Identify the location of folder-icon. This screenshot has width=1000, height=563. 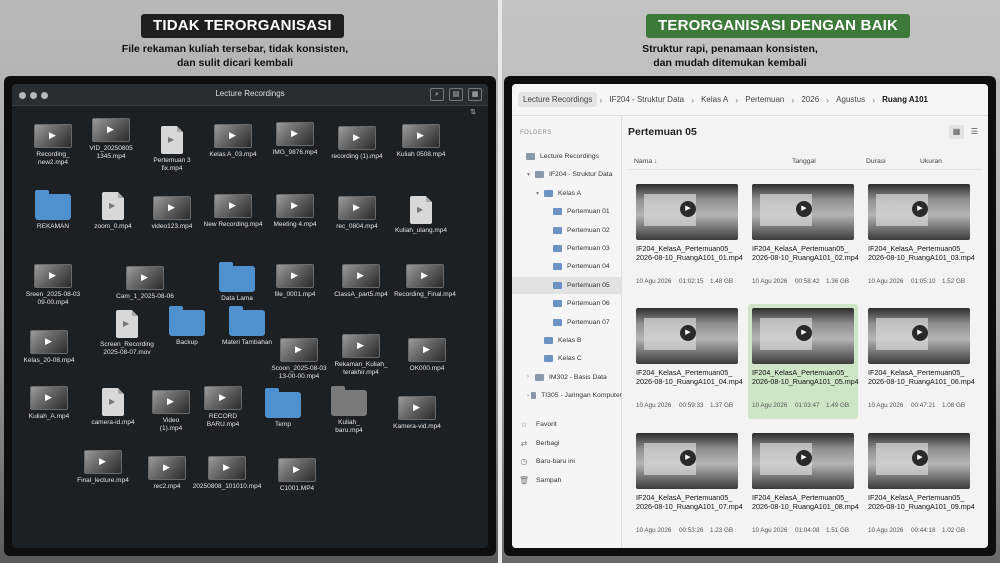
(534, 396).